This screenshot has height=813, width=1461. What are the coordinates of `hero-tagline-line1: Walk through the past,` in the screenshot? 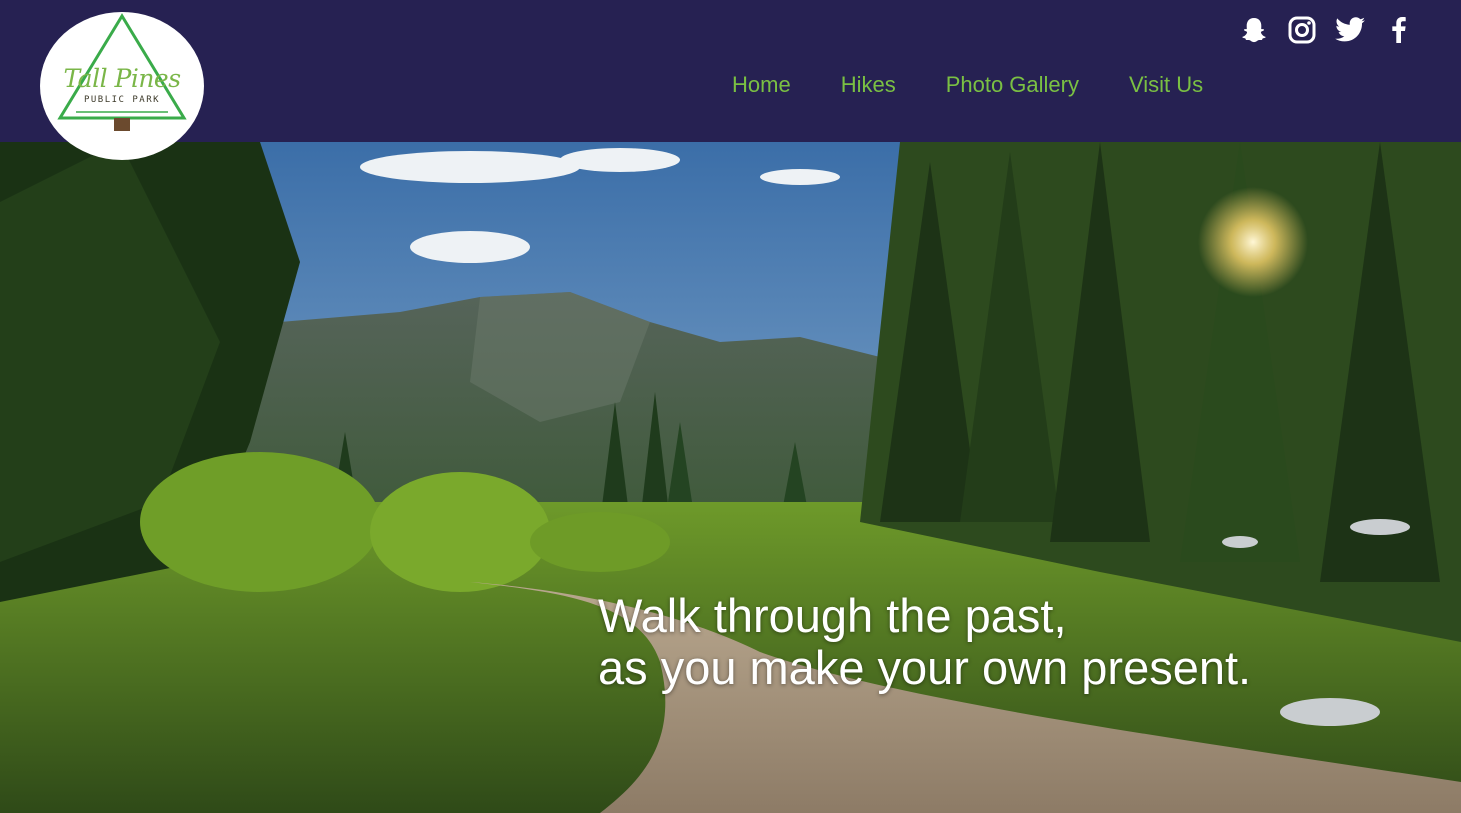 It's located at (832, 615).